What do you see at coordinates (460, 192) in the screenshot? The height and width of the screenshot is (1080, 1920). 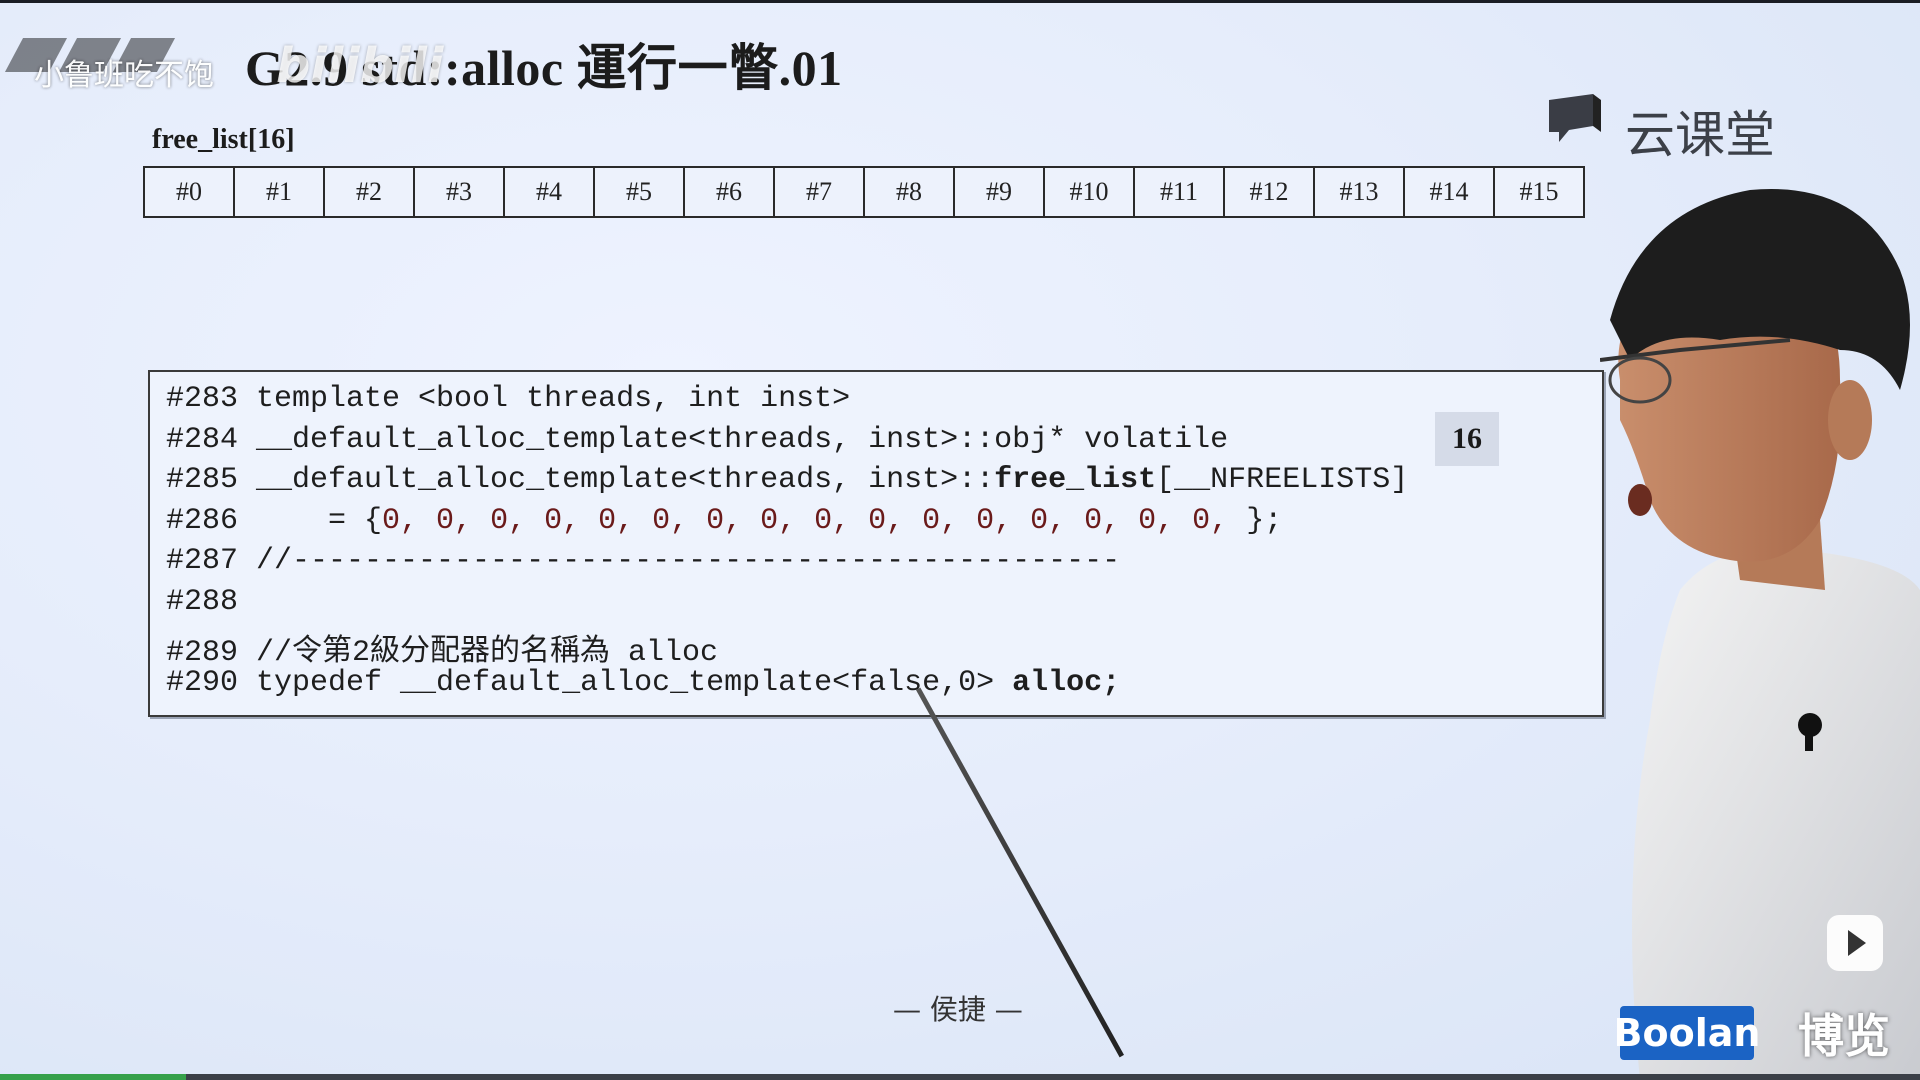 I see `free-list-cell: #3` at bounding box center [460, 192].